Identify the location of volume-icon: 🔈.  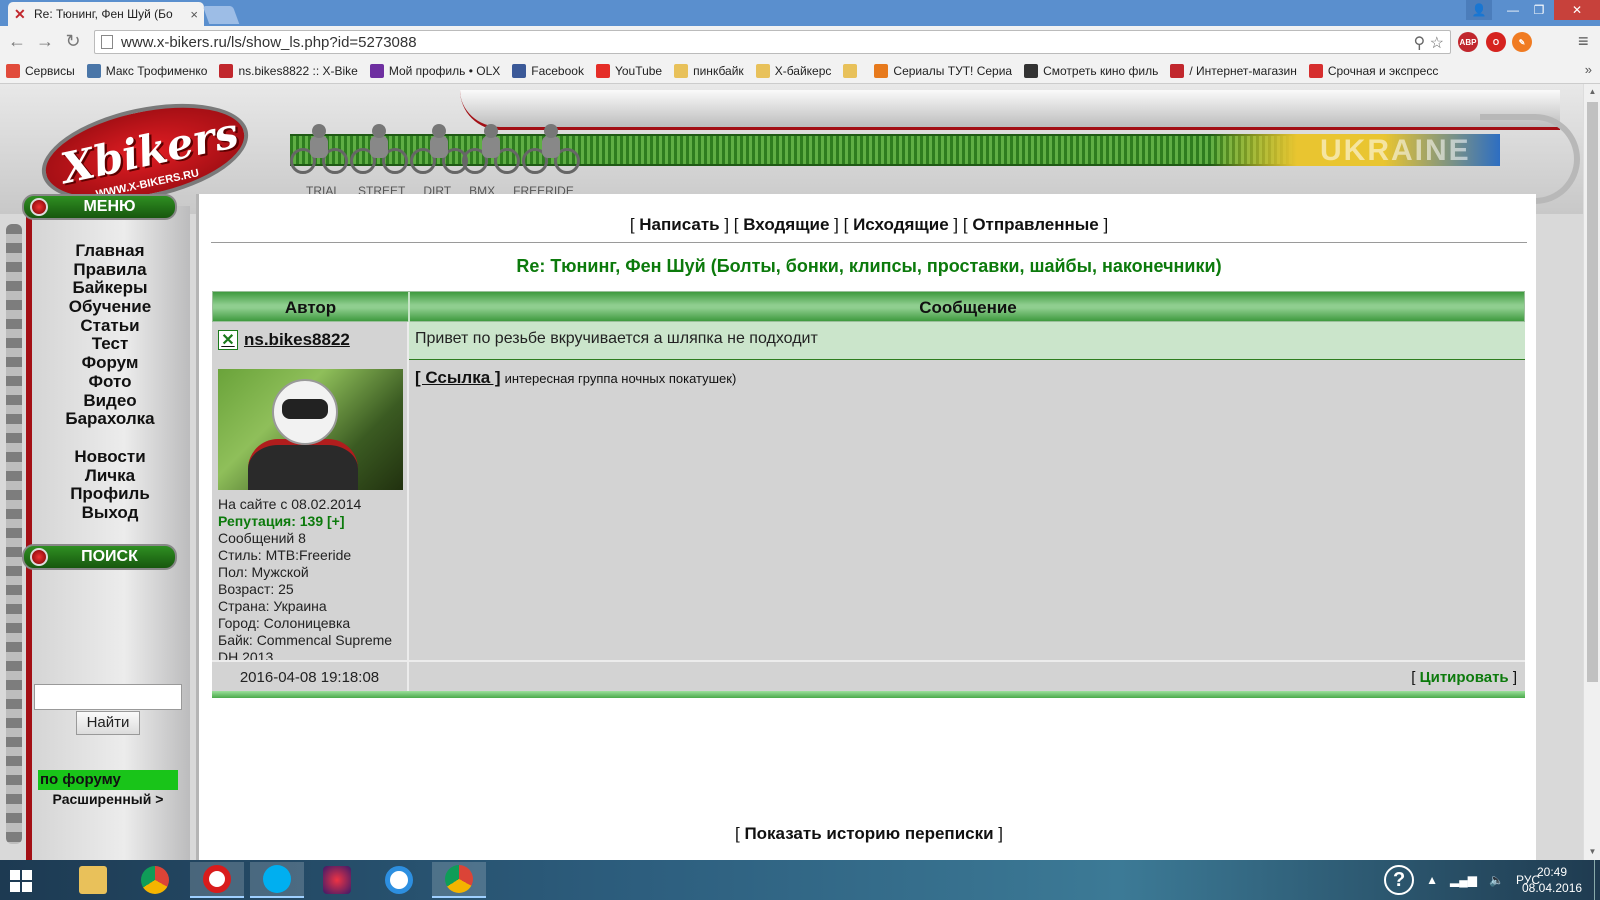
(1496, 880).